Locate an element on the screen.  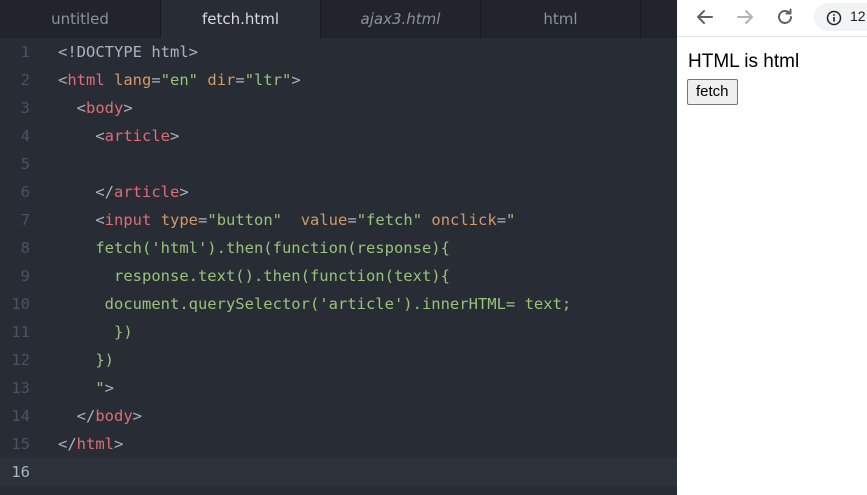
code-token: }) is located at coordinates (95, 332).